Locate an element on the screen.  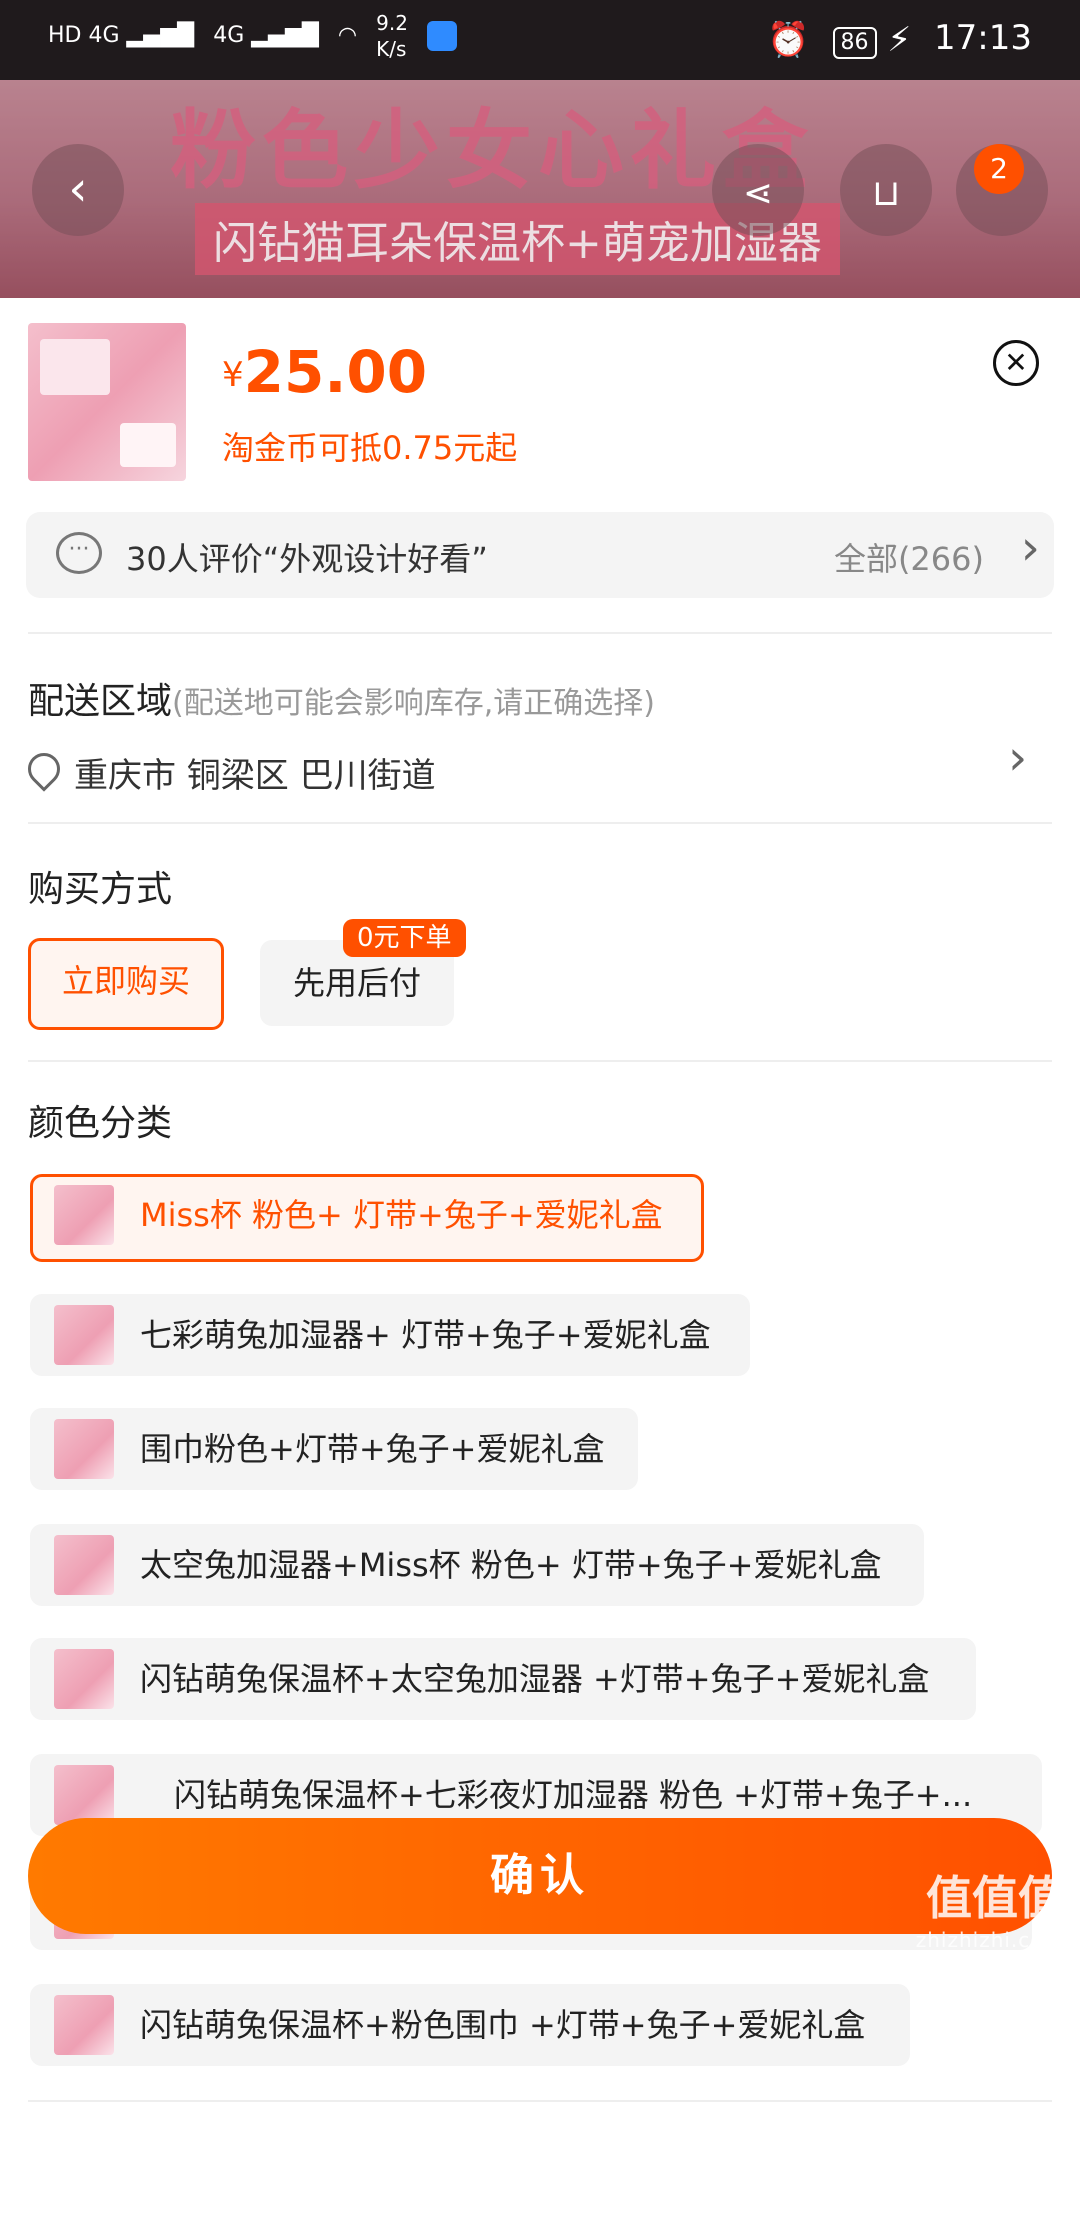
signal-icon-2: 4G ▂▄▆█ is located at coordinates (266, 35).